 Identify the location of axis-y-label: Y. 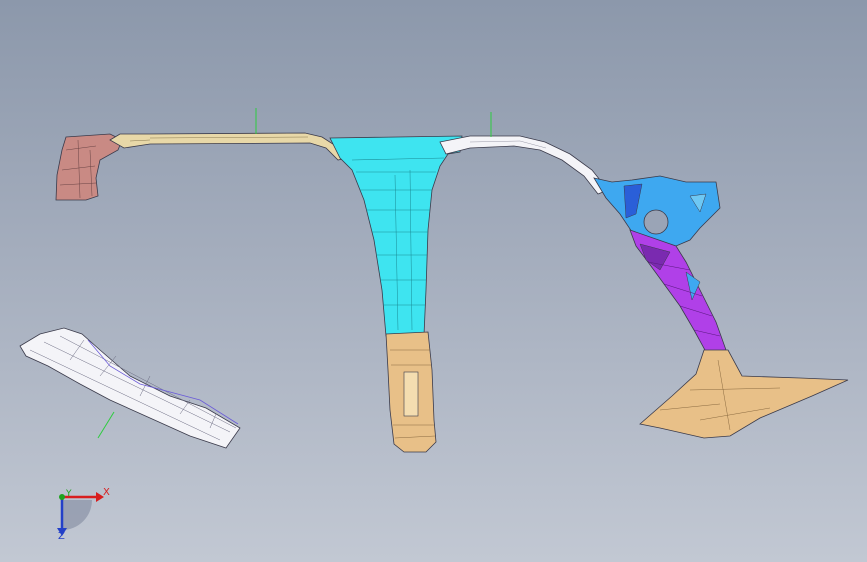
(69, 494).